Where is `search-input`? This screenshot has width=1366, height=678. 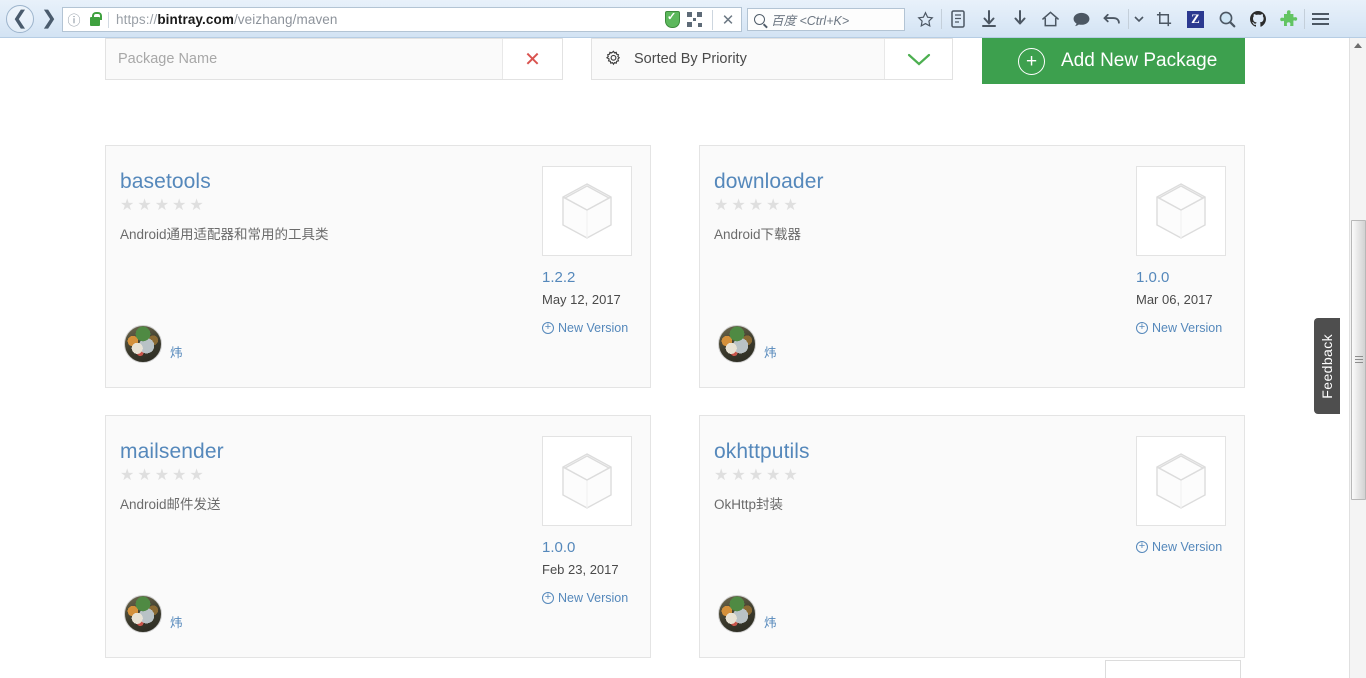
search-input is located at coordinates (304, 59).